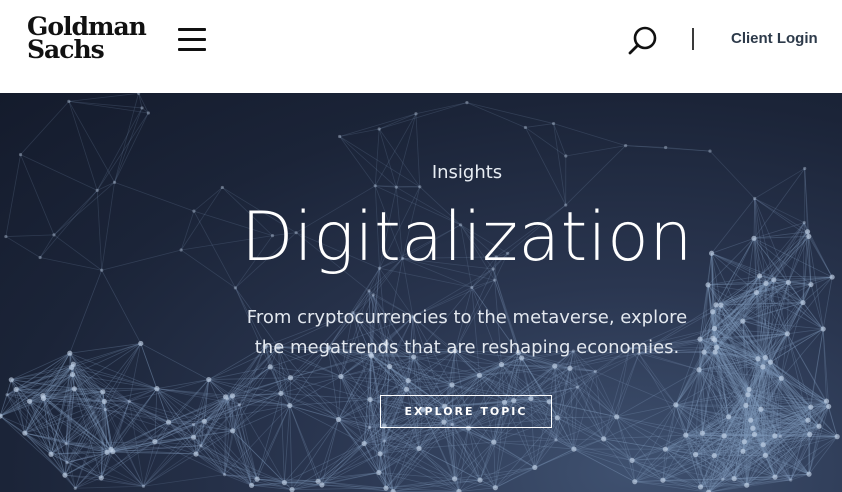  What do you see at coordinates (467, 237) in the screenshot?
I see `hero-title: Digitalization` at bounding box center [467, 237].